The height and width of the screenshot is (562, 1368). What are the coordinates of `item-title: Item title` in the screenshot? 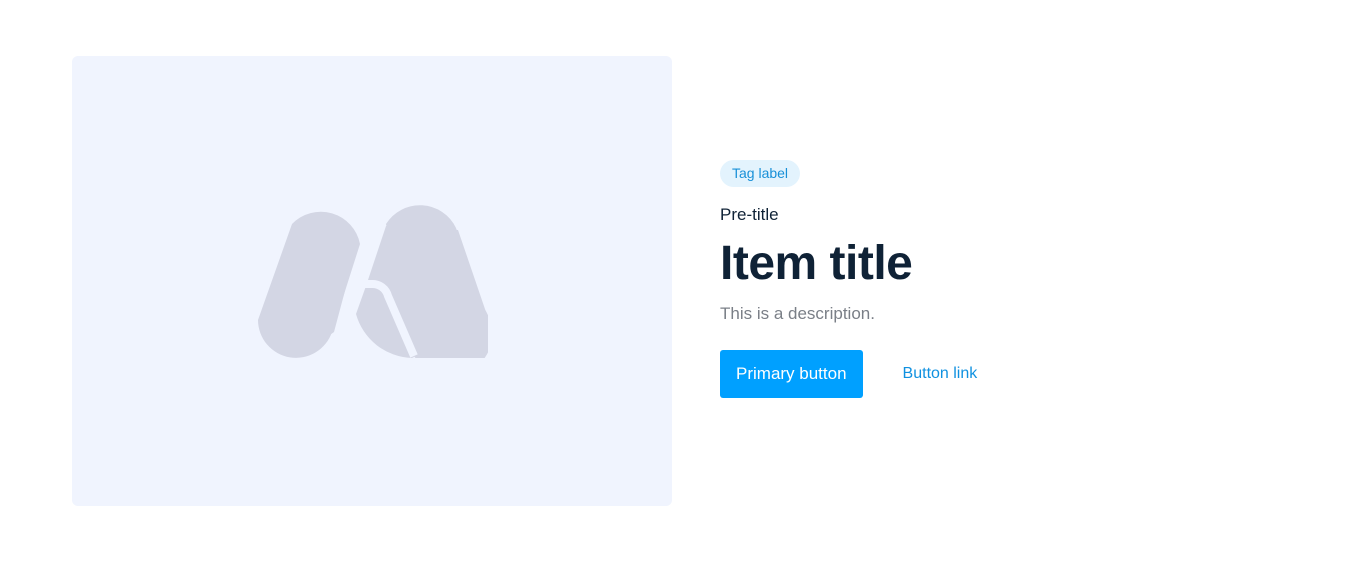 It's located at (816, 263).